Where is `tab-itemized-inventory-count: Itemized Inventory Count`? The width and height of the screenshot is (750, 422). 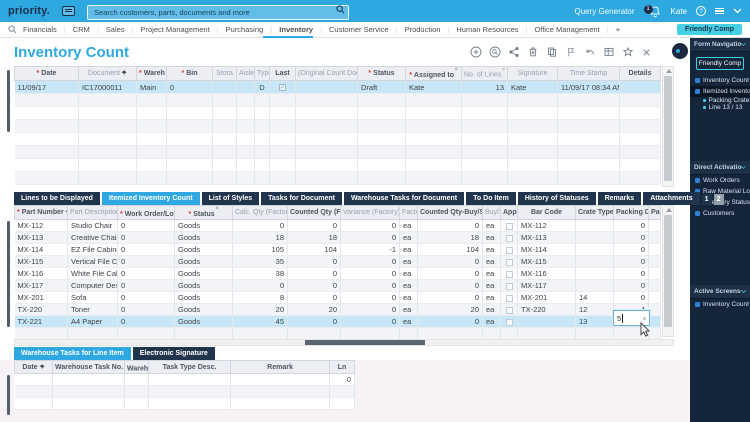 tab-itemized-inventory-count: Itemized Inventory Count is located at coordinates (150, 198).